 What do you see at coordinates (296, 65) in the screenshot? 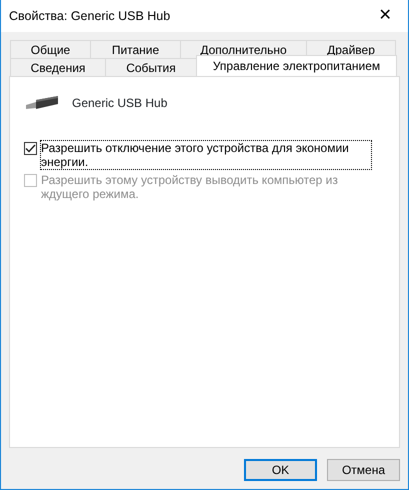
I see `tab: Управление электропитанием` at bounding box center [296, 65].